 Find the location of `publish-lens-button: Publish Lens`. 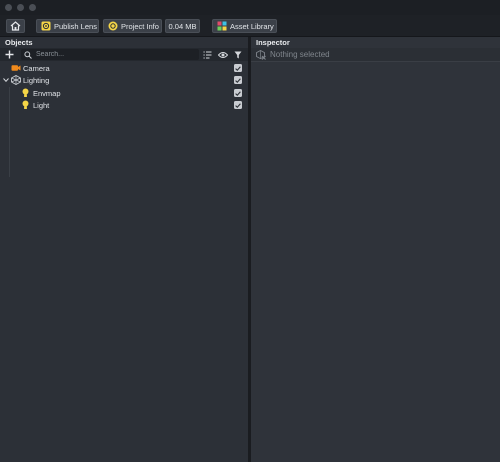

publish-lens-button: Publish Lens is located at coordinates (67, 26).